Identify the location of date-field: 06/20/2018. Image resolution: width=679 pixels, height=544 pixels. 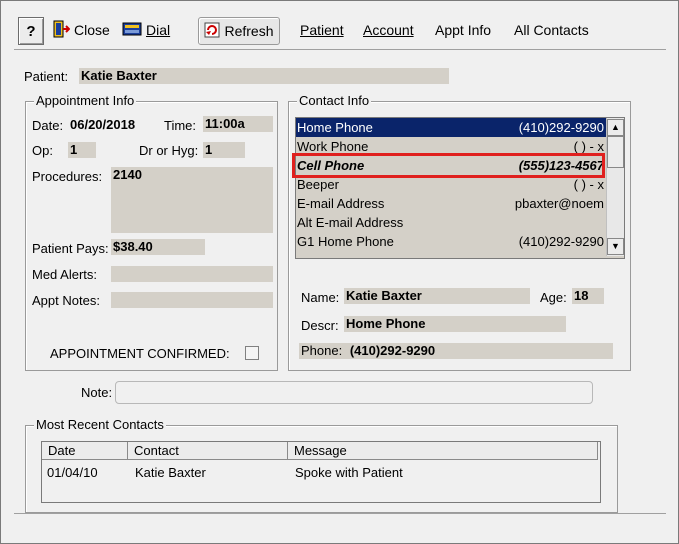
(103, 124).